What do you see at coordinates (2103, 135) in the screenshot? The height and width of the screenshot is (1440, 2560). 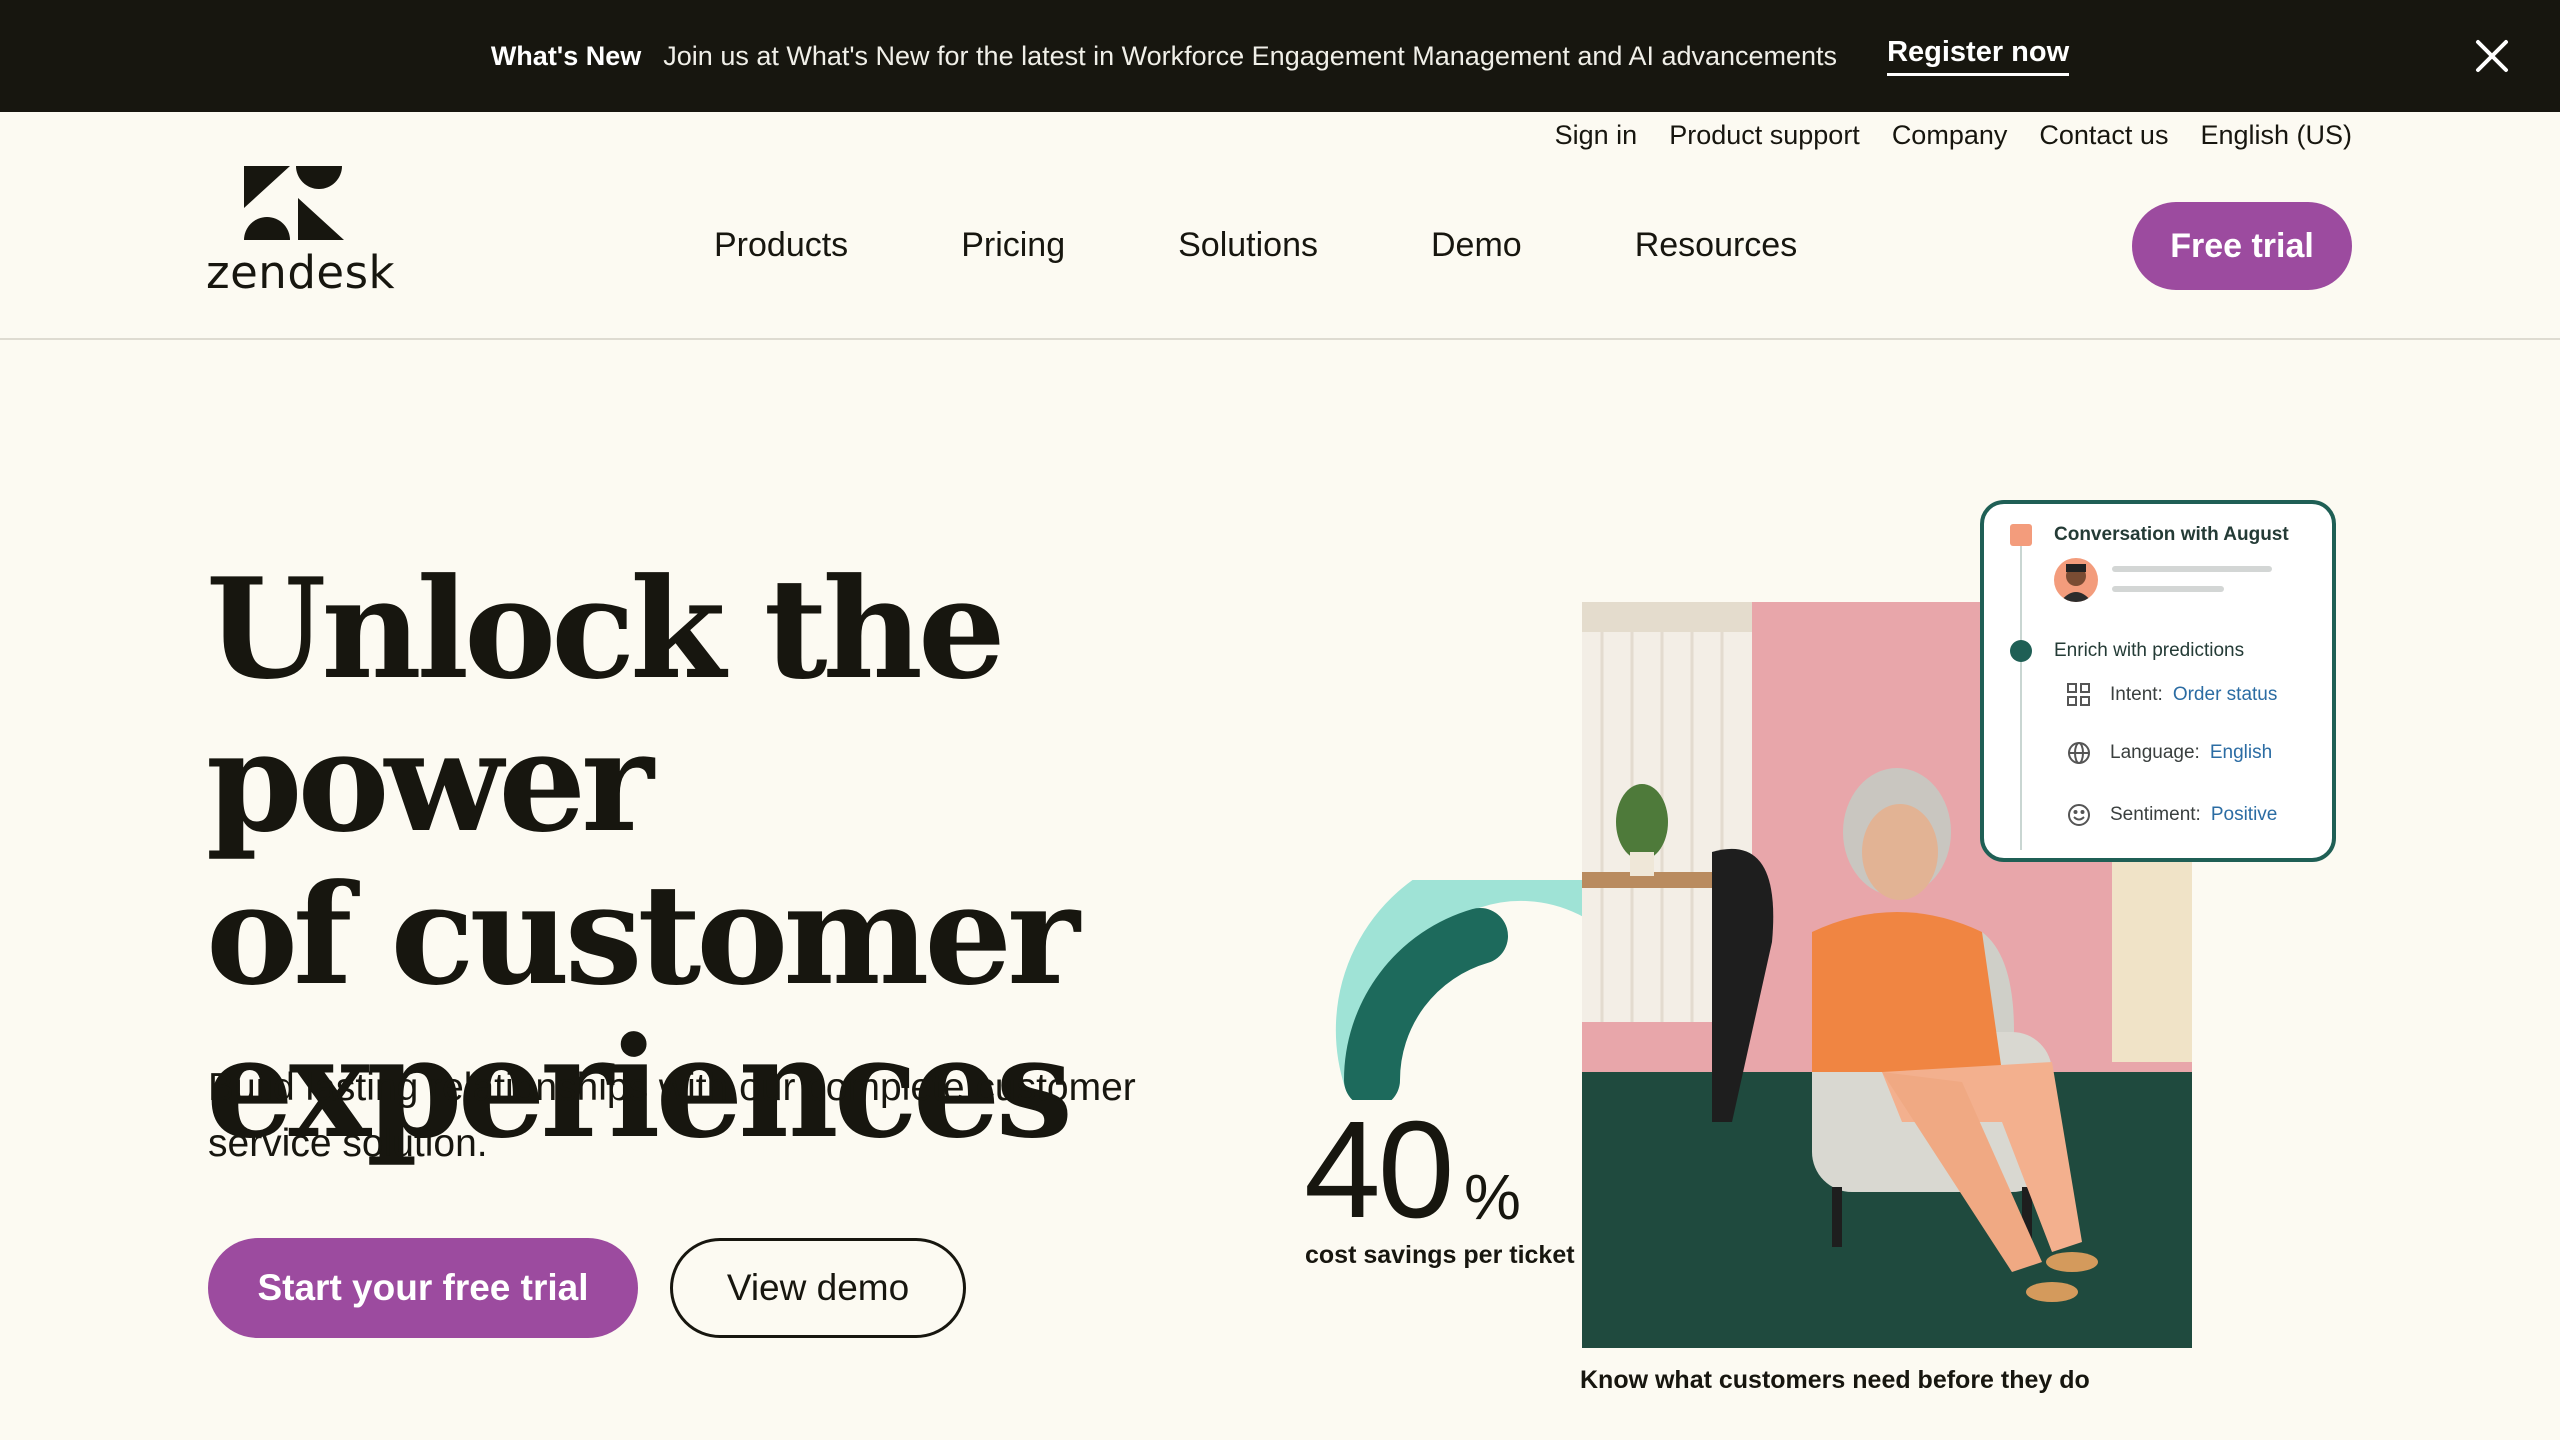 I see `contact-us-link: Contact us` at bounding box center [2103, 135].